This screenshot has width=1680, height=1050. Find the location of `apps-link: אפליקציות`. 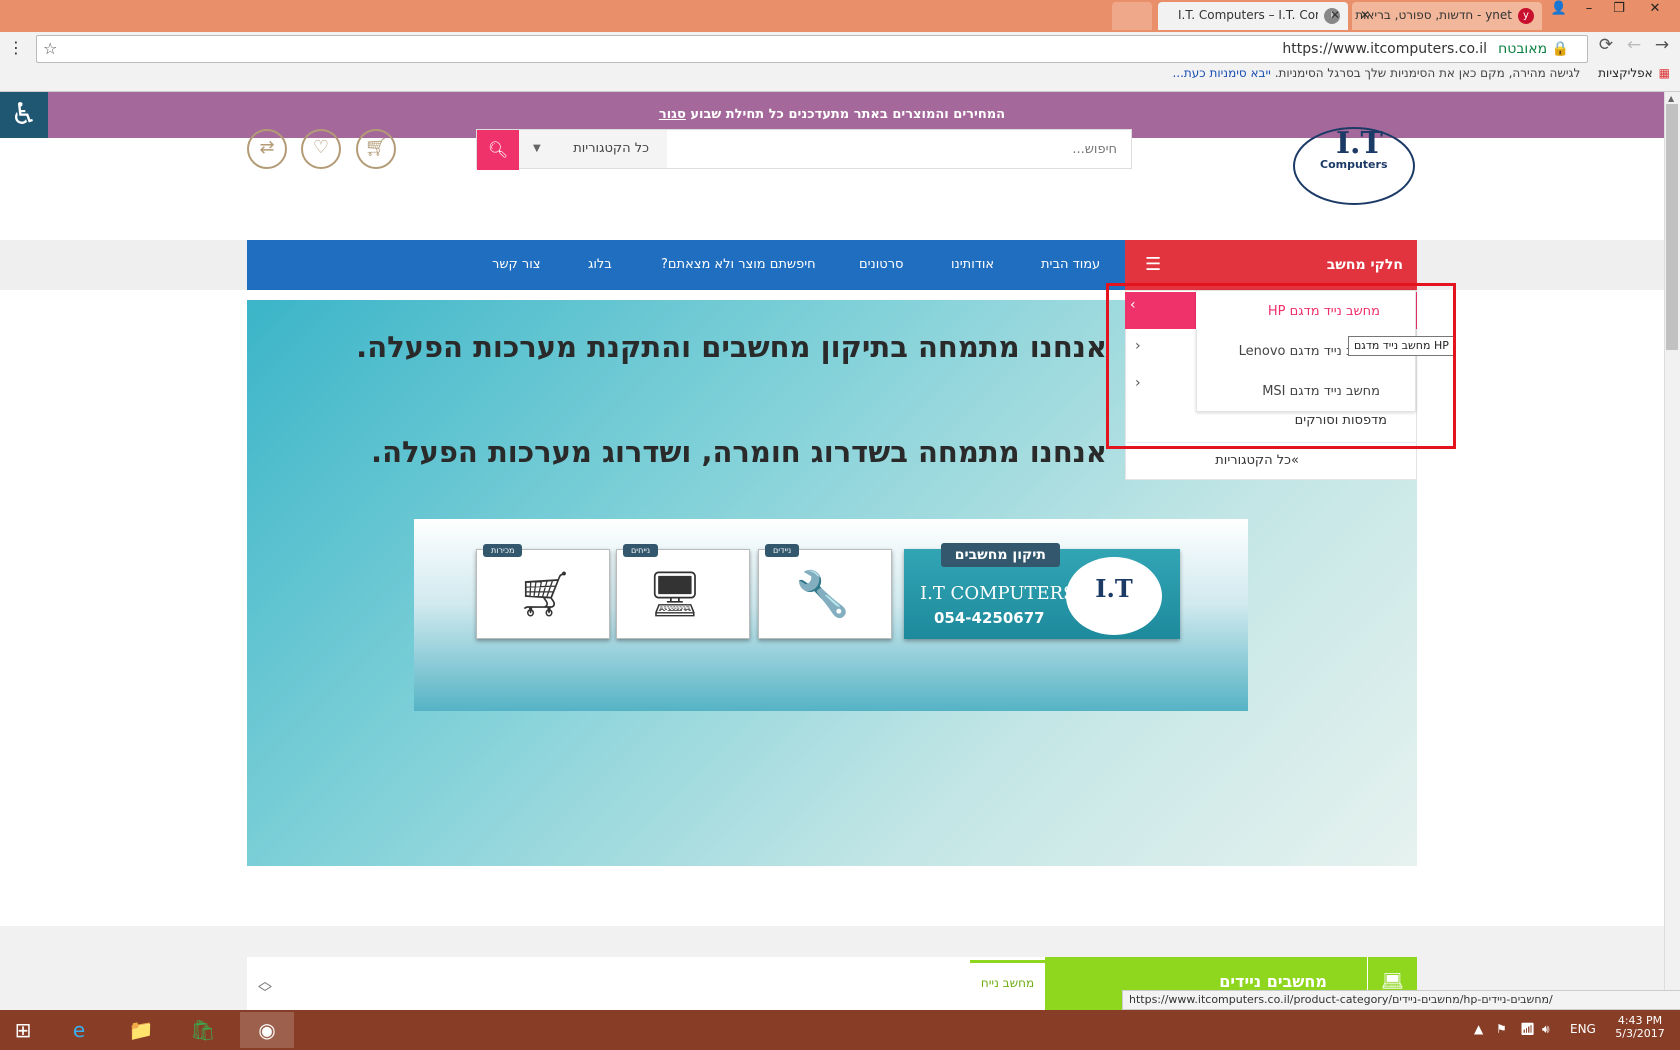

apps-link: אפליקציות is located at coordinates (1625, 73).